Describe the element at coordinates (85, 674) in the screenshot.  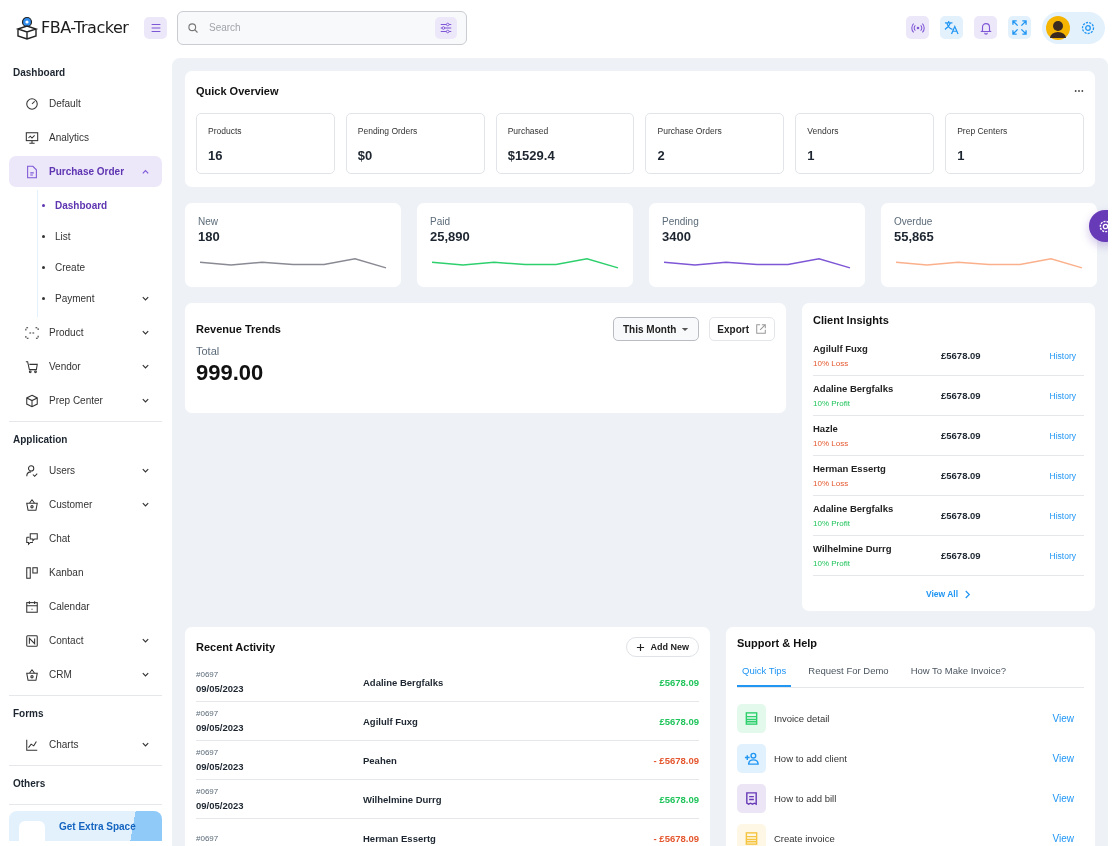
I see `sidebar-item: CRM` at that location.